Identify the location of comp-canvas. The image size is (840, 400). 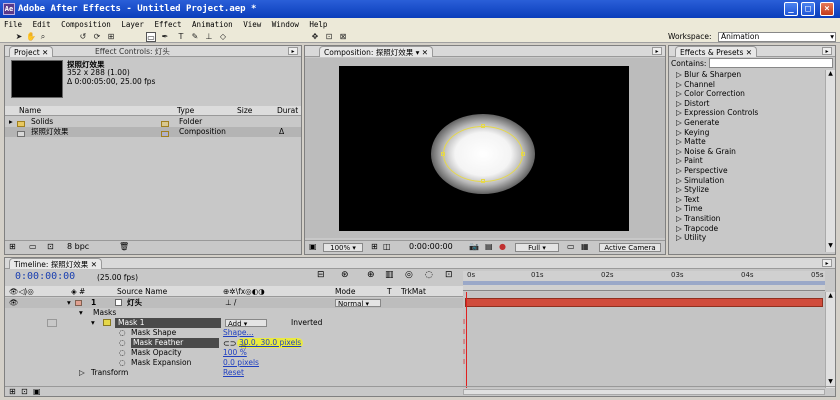
(484, 148).